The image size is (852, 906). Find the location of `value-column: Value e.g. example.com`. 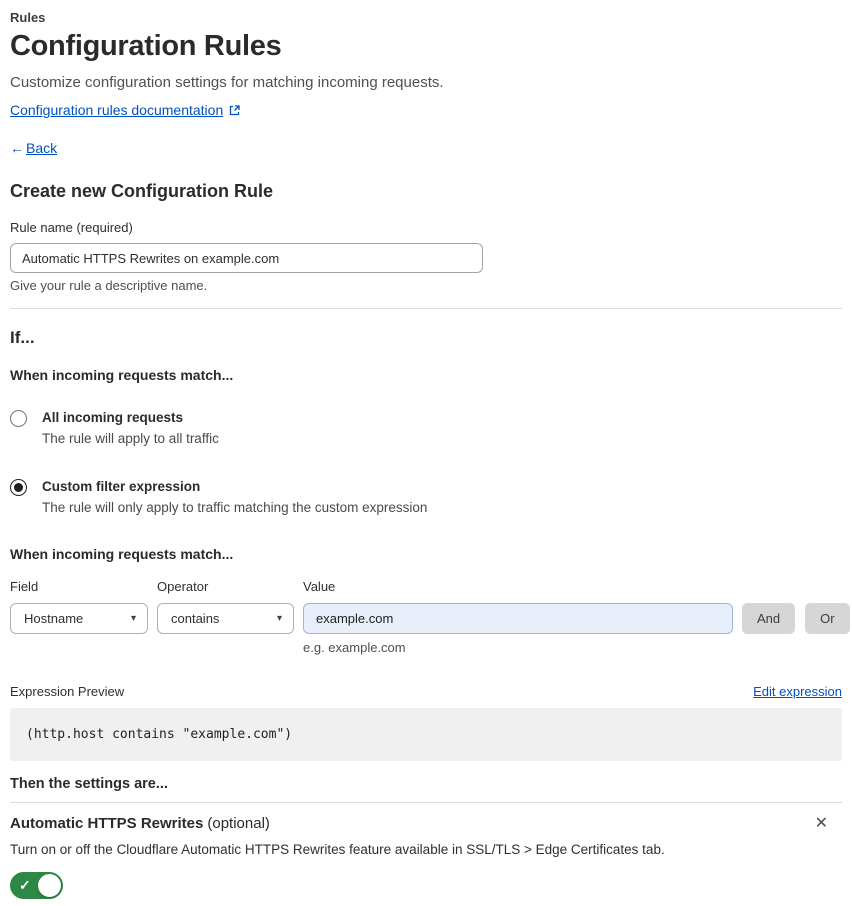

value-column: Value e.g. example.com is located at coordinates (518, 617).